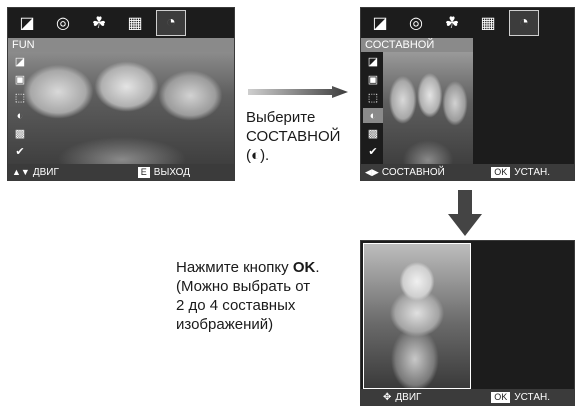 The width and height of the screenshot is (578, 411). What do you see at coordinates (413, 172) in the screenshot?
I see `composite-label: СОСТАВНОЙ` at bounding box center [413, 172].